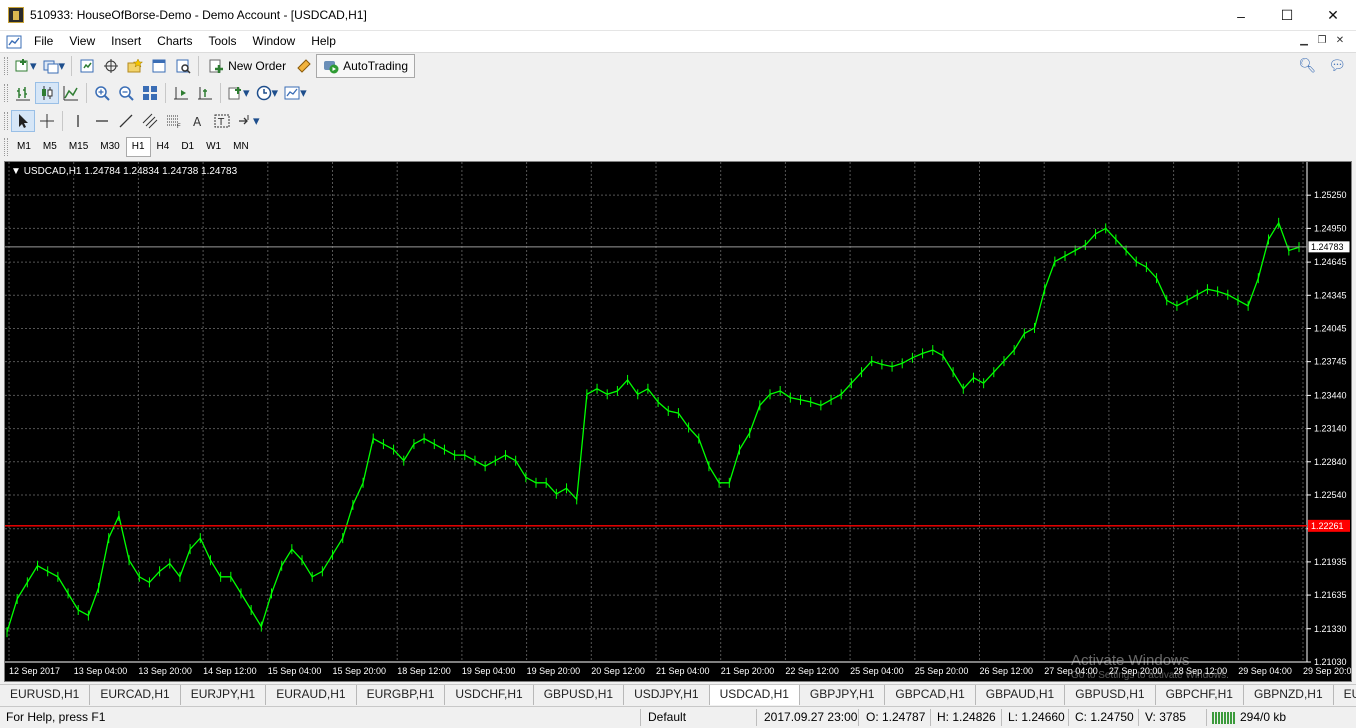 Image resolution: width=1356 pixels, height=728 pixels. I want to click on equidistant-channel-button, so click(150, 121).